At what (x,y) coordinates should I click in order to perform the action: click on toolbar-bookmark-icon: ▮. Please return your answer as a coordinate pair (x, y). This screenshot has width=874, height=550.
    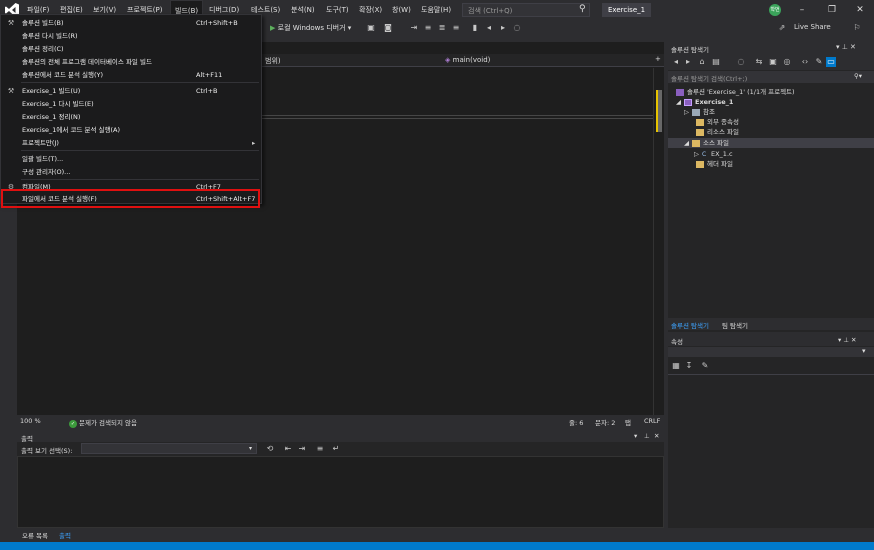
    Looking at the image, I should click on (475, 28).